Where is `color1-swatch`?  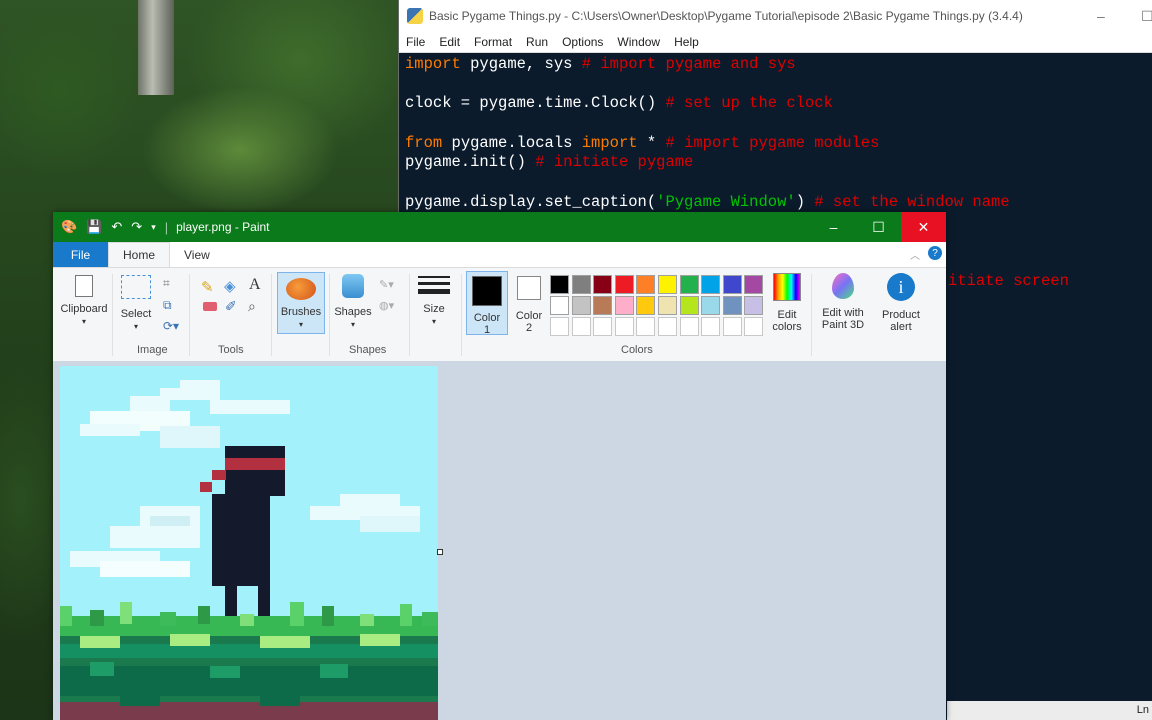
color1-swatch is located at coordinates (487, 291).